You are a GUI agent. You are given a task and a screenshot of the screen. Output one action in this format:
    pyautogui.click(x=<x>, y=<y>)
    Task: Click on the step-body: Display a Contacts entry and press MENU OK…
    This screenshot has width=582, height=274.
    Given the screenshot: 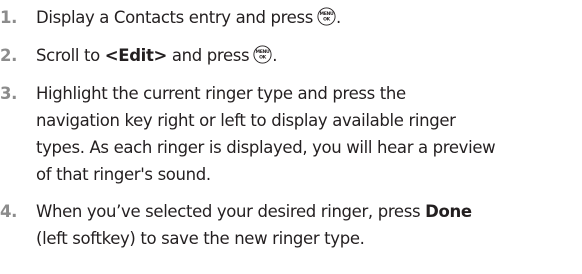 What is the action you would take?
    pyautogui.click(x=306, y=17)
    